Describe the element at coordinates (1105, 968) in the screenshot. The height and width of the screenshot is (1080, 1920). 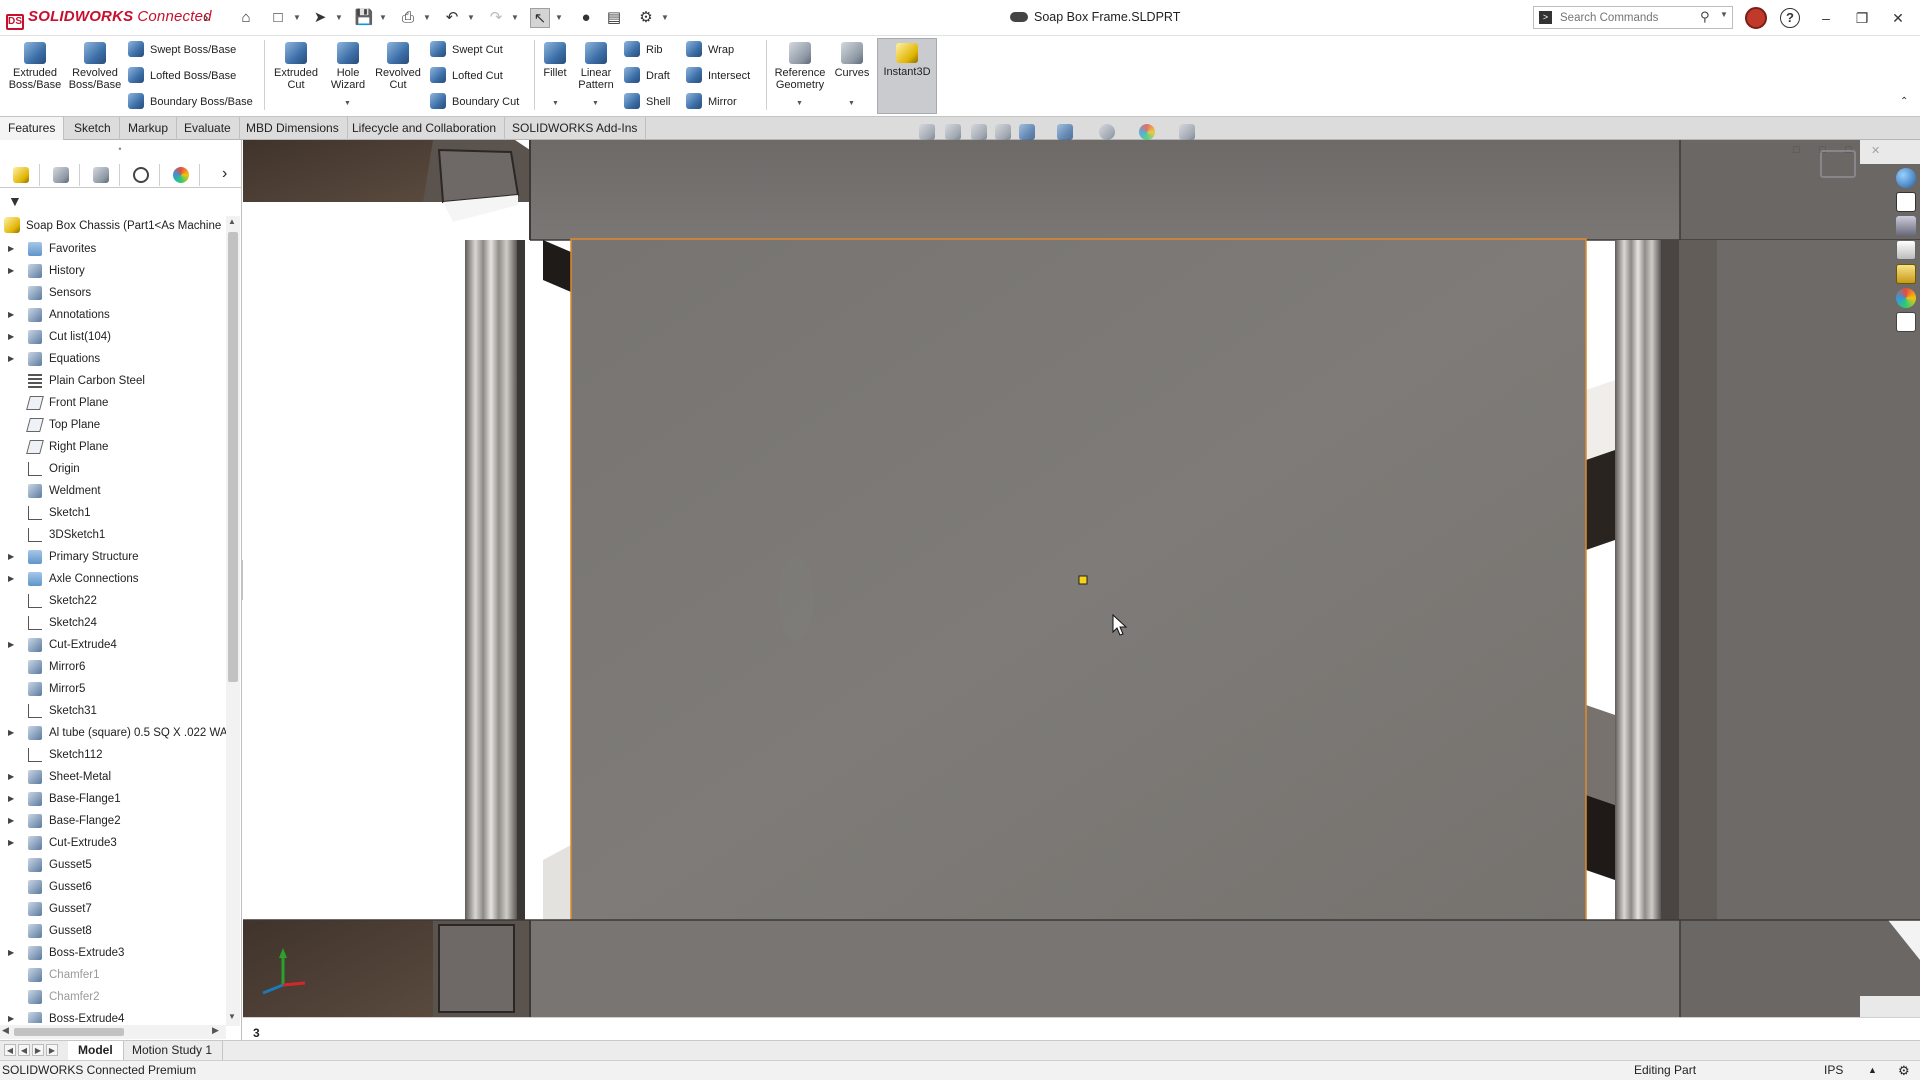
I see `frame-bottom-rail` at that location.